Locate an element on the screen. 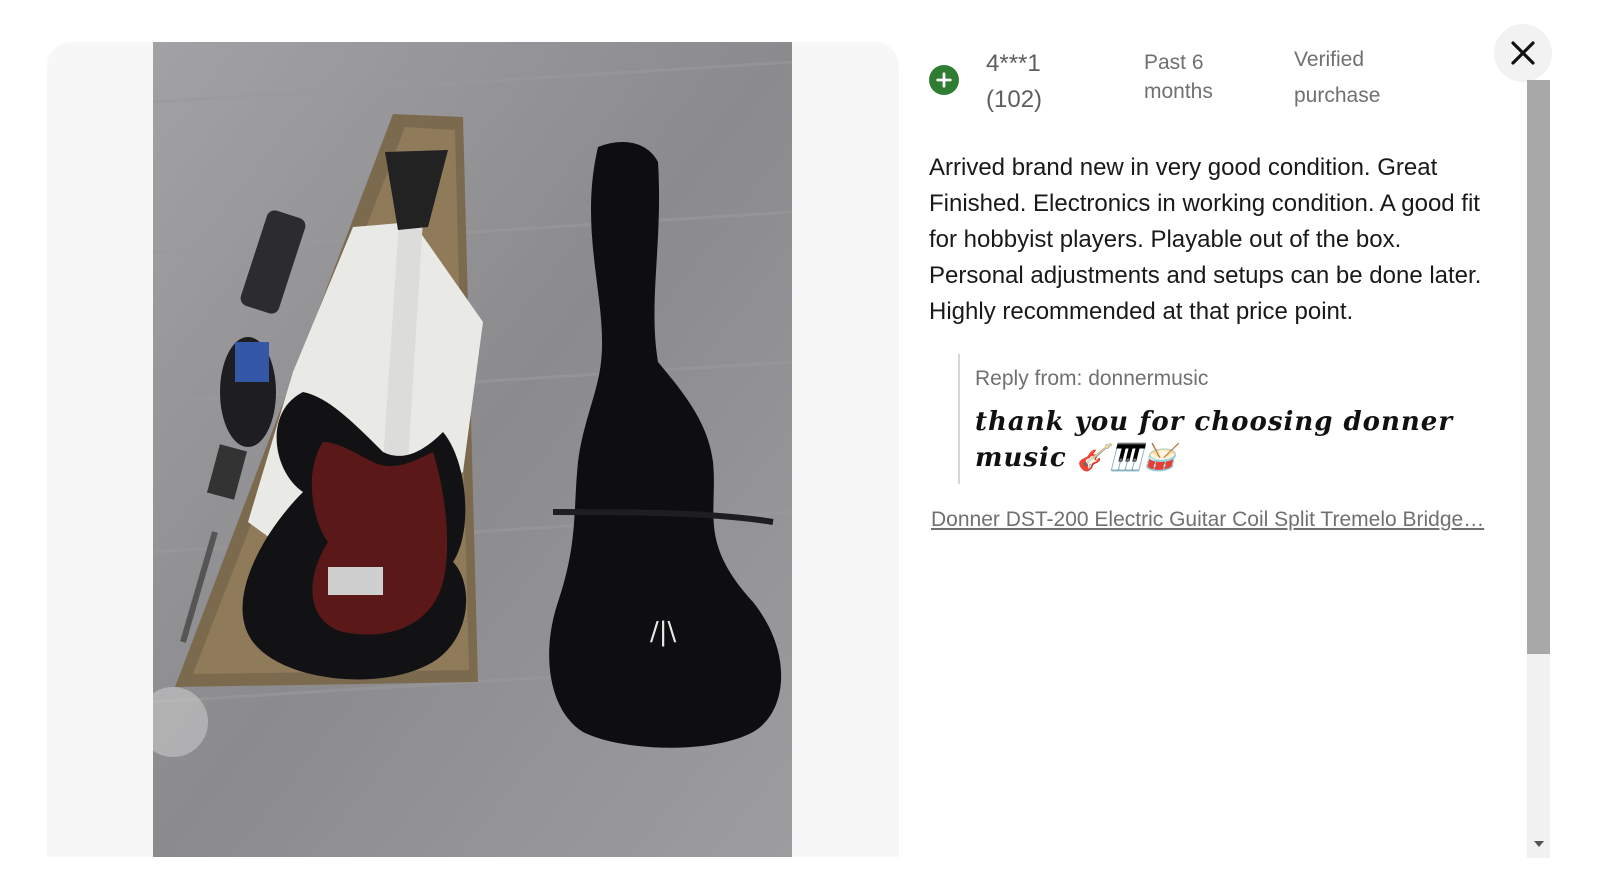 Image resolution: width=1600 pixels, height=895 pixels. scrollbar is located at coordinates (1538, 469).